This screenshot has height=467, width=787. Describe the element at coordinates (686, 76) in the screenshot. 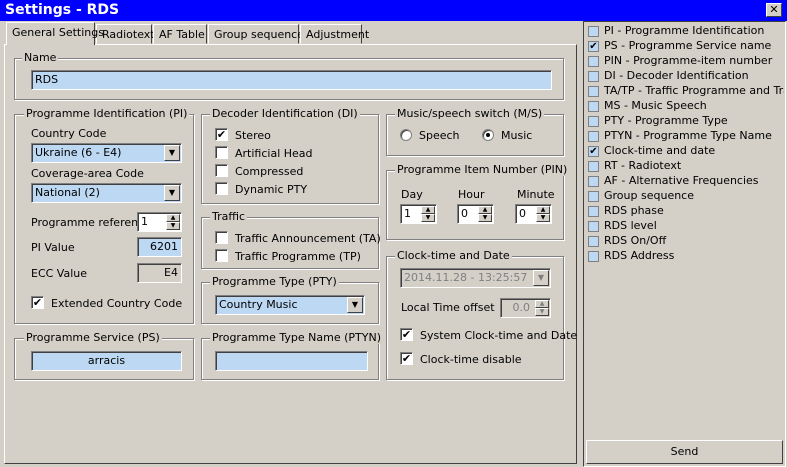

I see `sidebar-item-di: DI - Decoder Identification` at that location.